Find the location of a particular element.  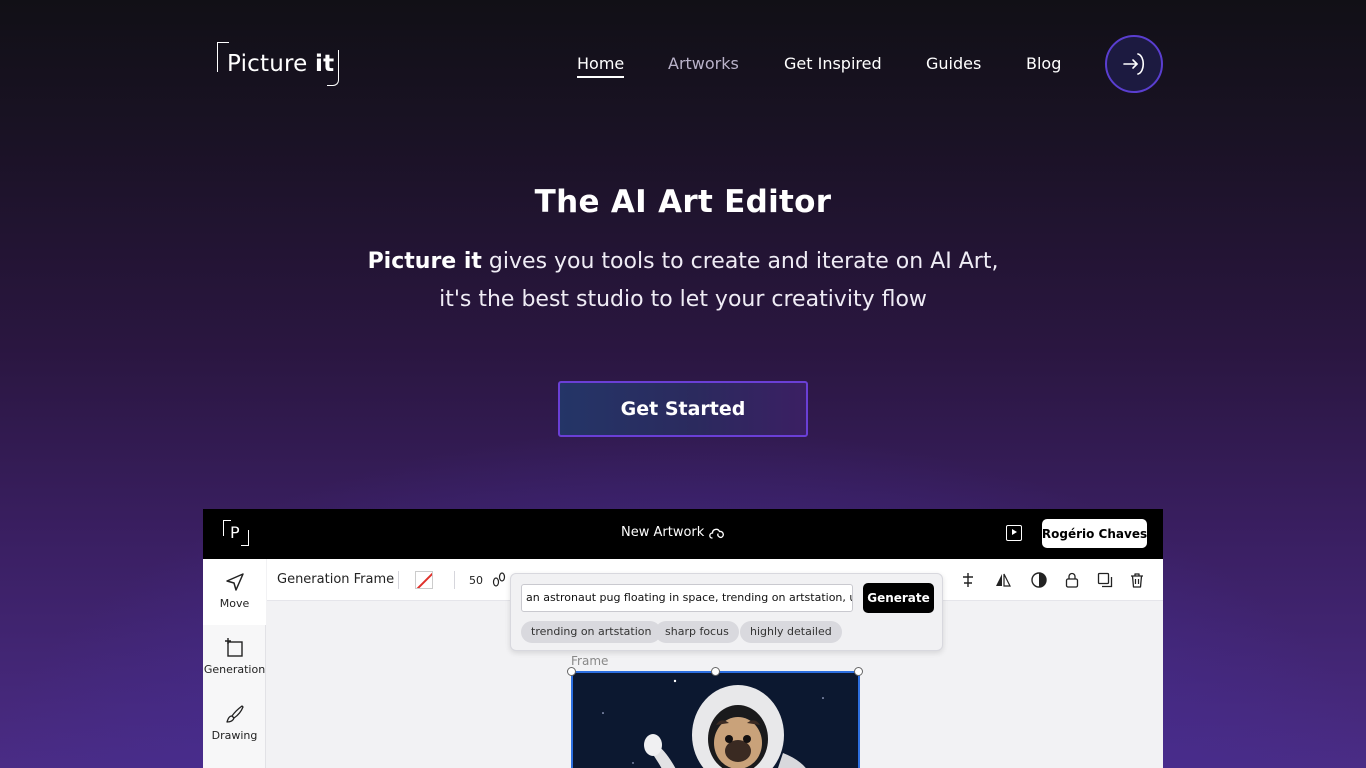

cursor-arrow-icon is located at coordinates (234, 582).